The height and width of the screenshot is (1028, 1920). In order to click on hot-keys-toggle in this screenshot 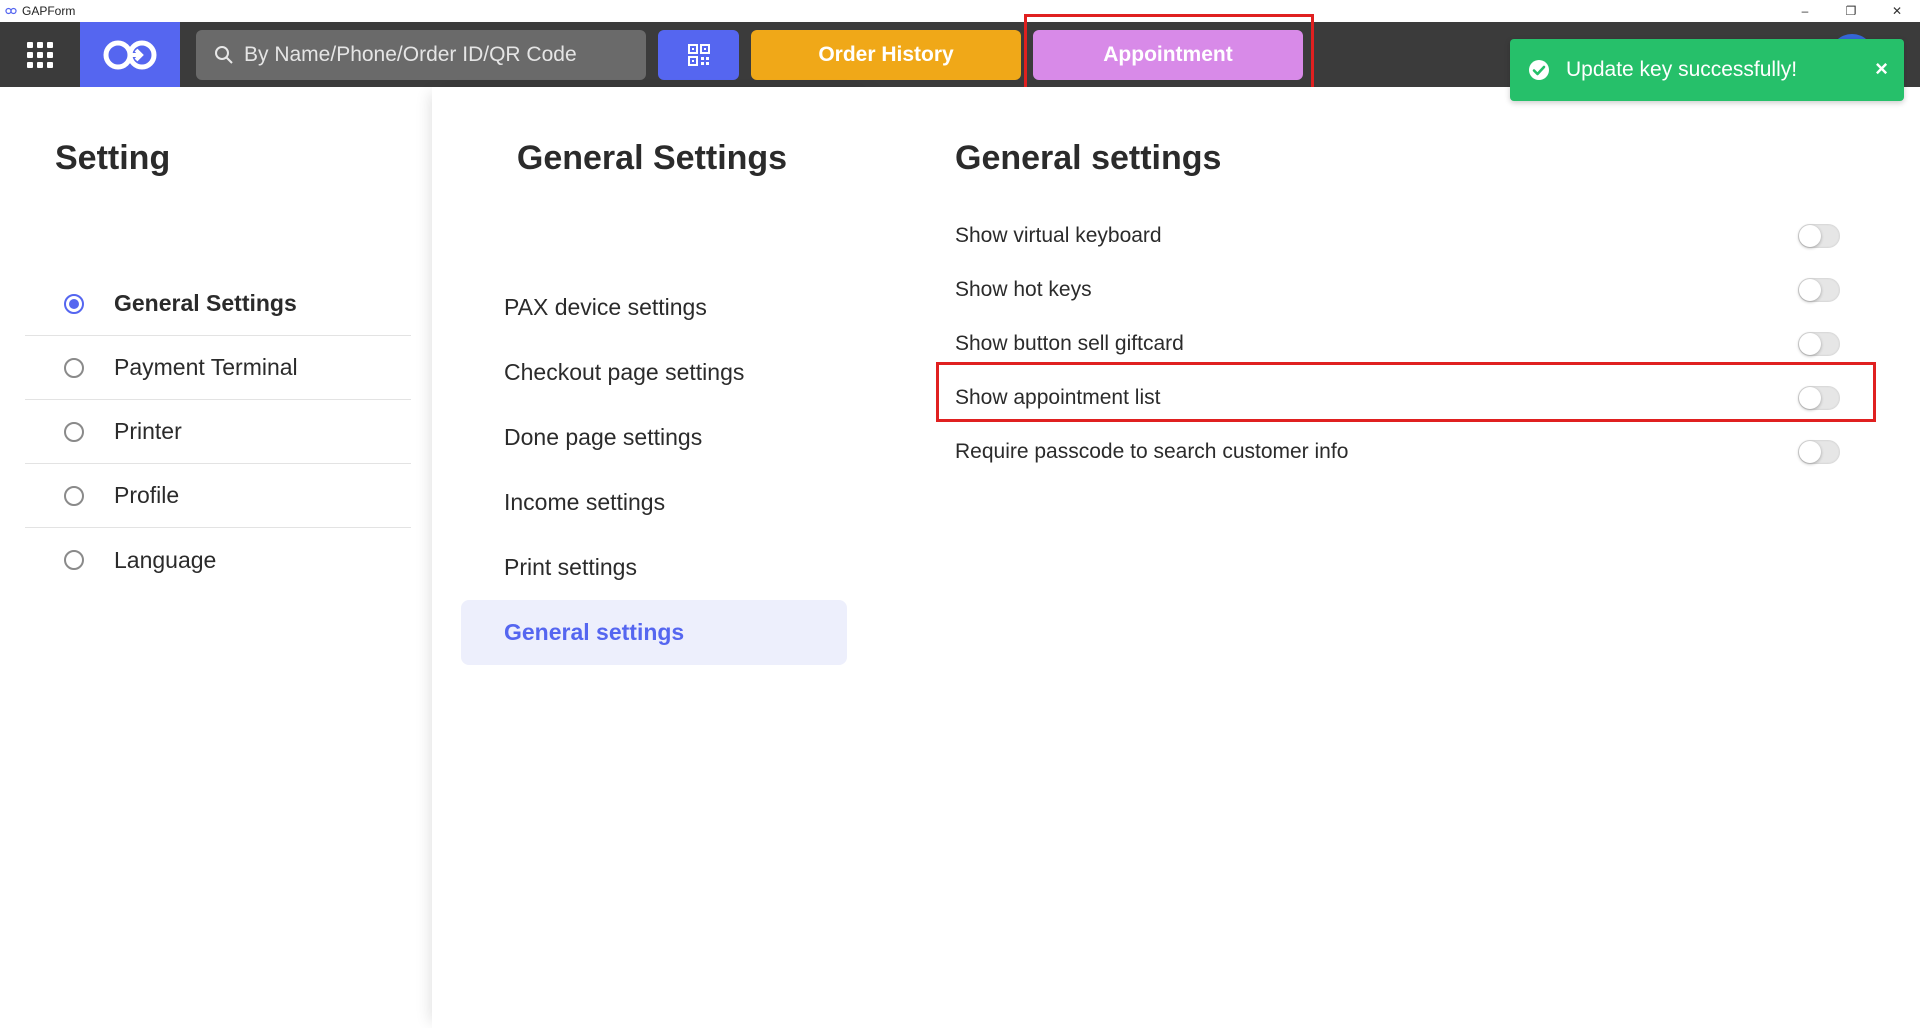, I will do `click(1819, 290)`.